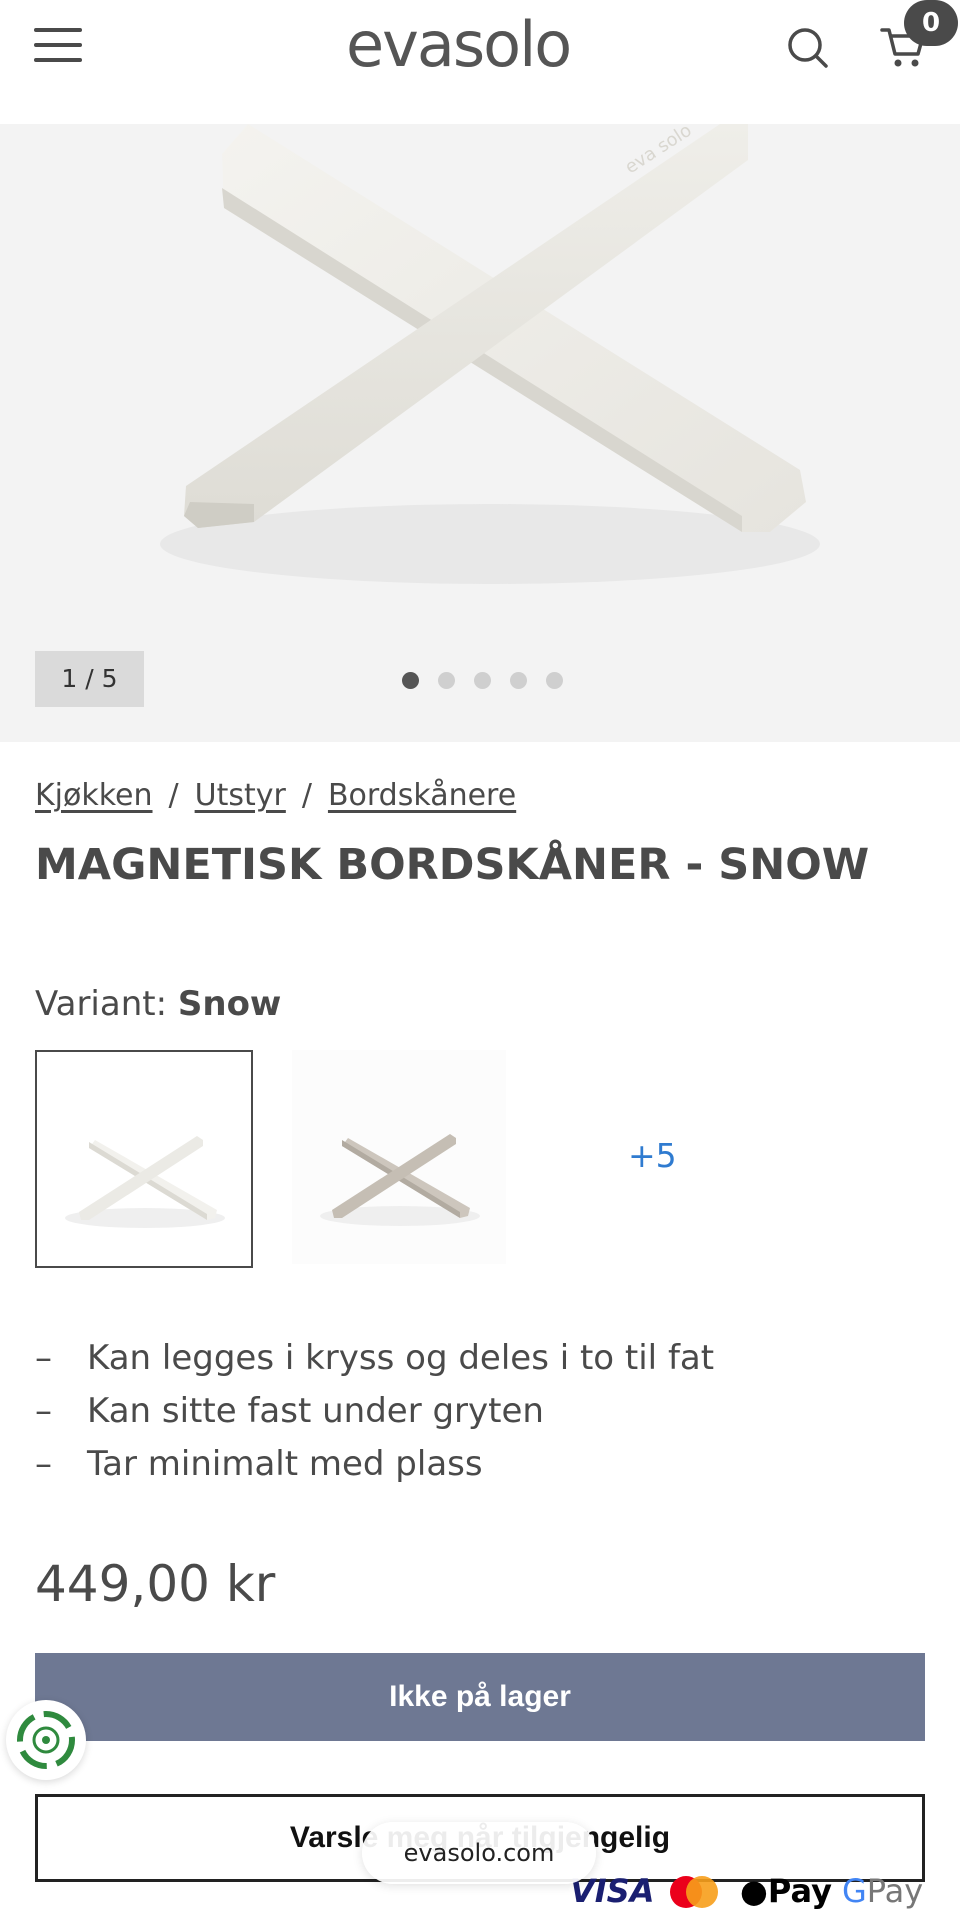  I want to click on variant-label: Variant: Snow, so click(158, 1004).